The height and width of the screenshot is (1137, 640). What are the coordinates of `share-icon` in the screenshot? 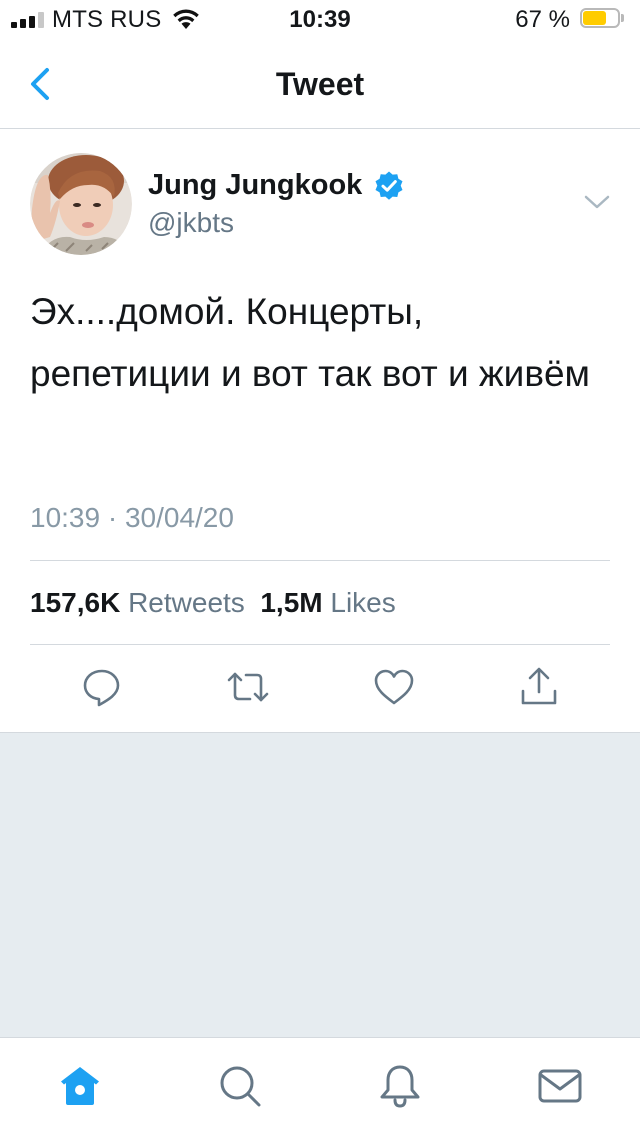 It's located at (539, 687).